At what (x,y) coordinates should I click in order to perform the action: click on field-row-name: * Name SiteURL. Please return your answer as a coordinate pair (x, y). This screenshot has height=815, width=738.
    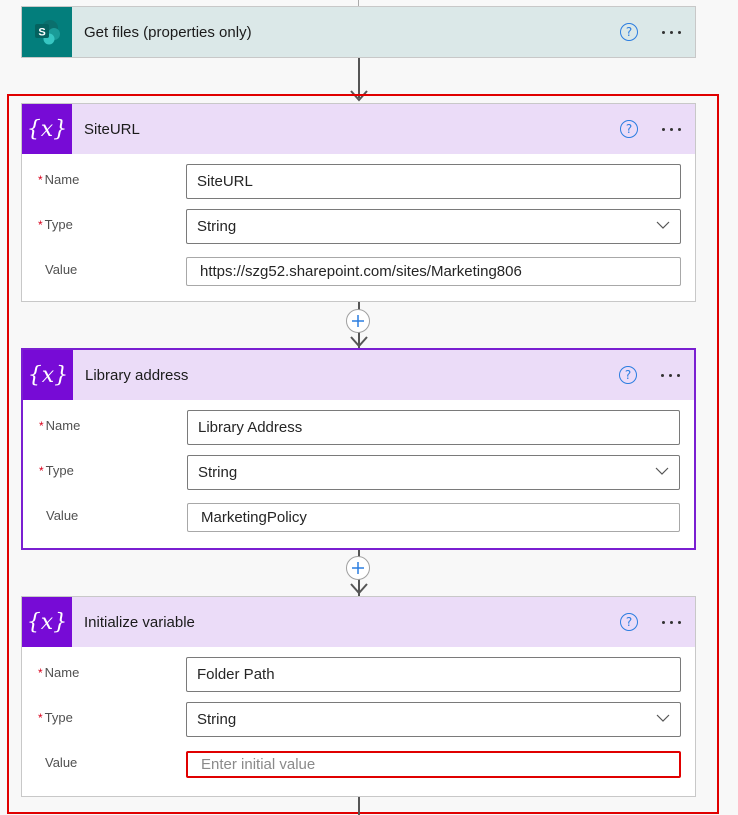
    Looking at the image, I should click on (358, 181).